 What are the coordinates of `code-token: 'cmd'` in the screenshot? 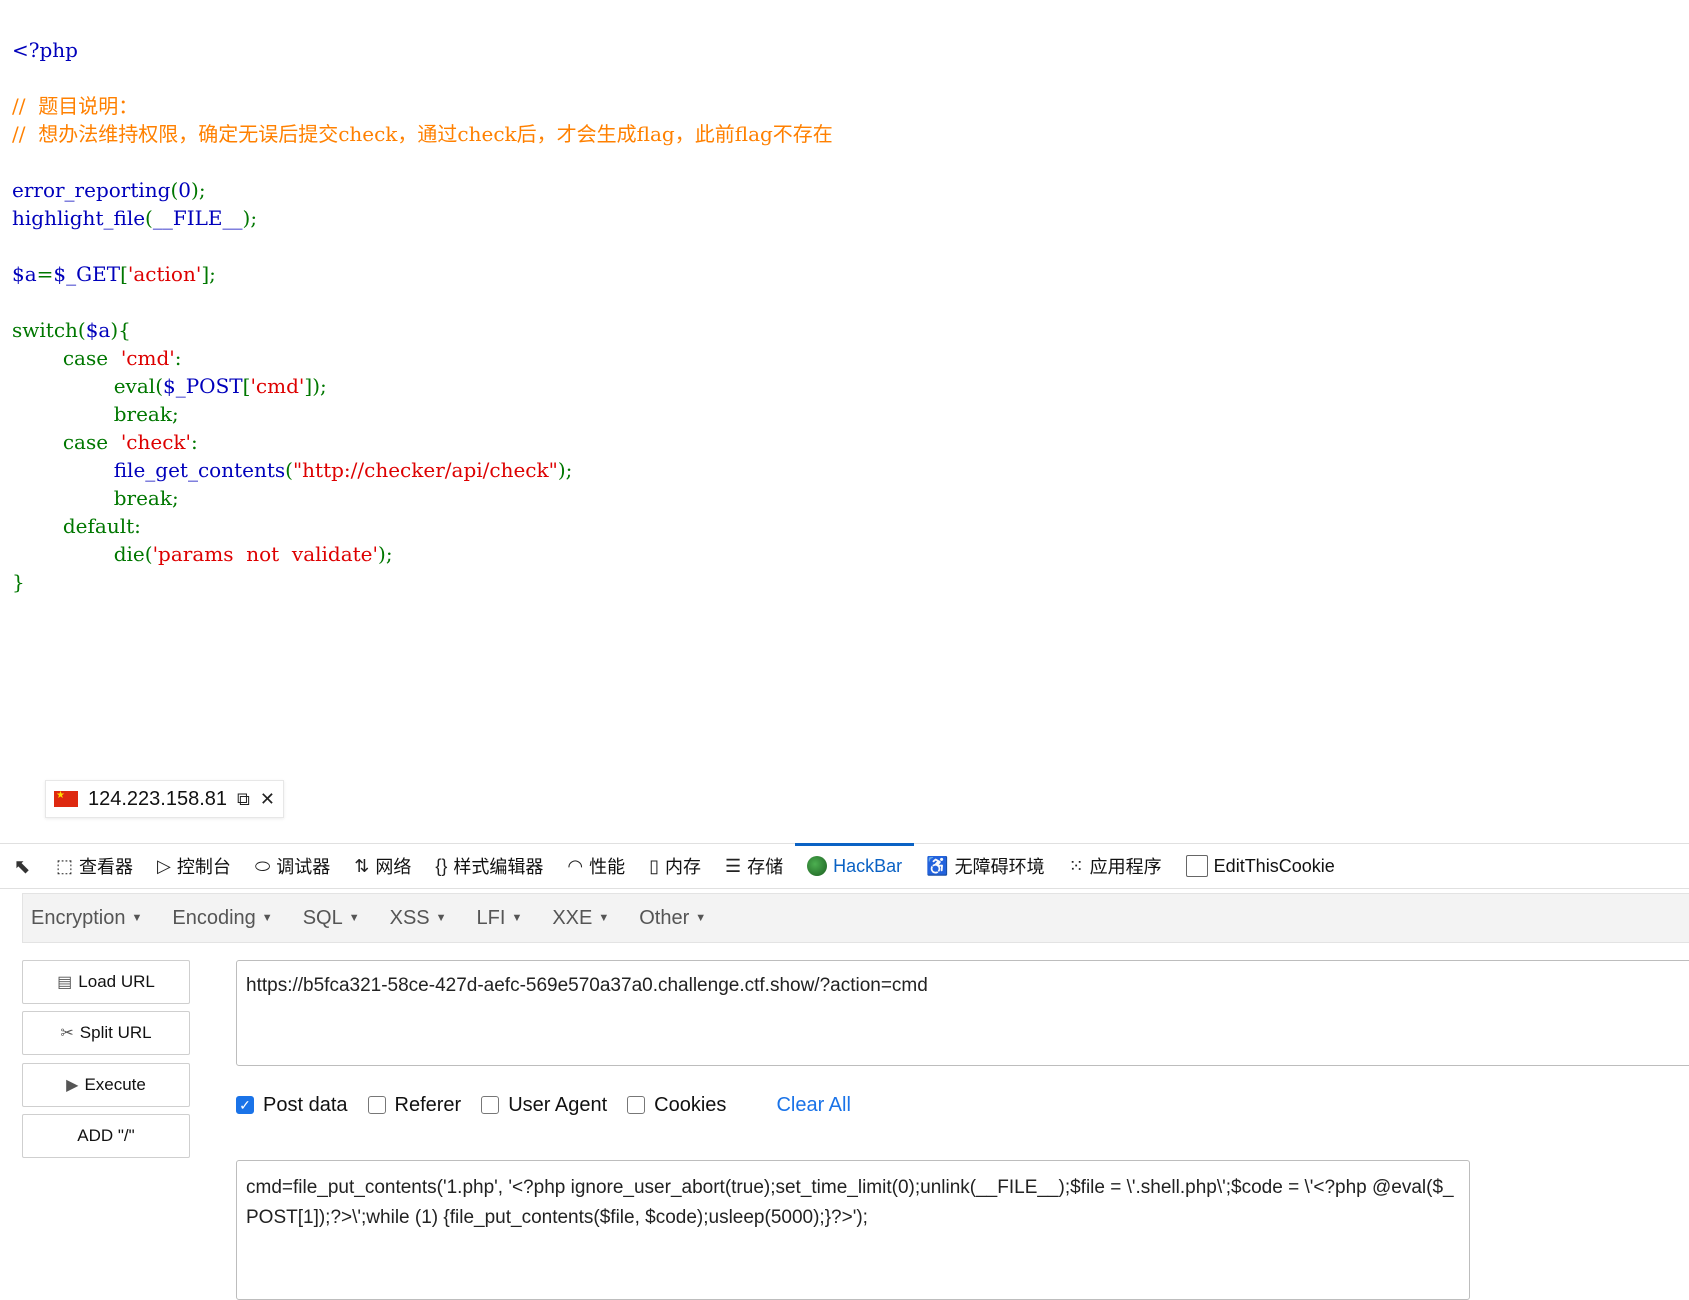 It's located at (277, 386).